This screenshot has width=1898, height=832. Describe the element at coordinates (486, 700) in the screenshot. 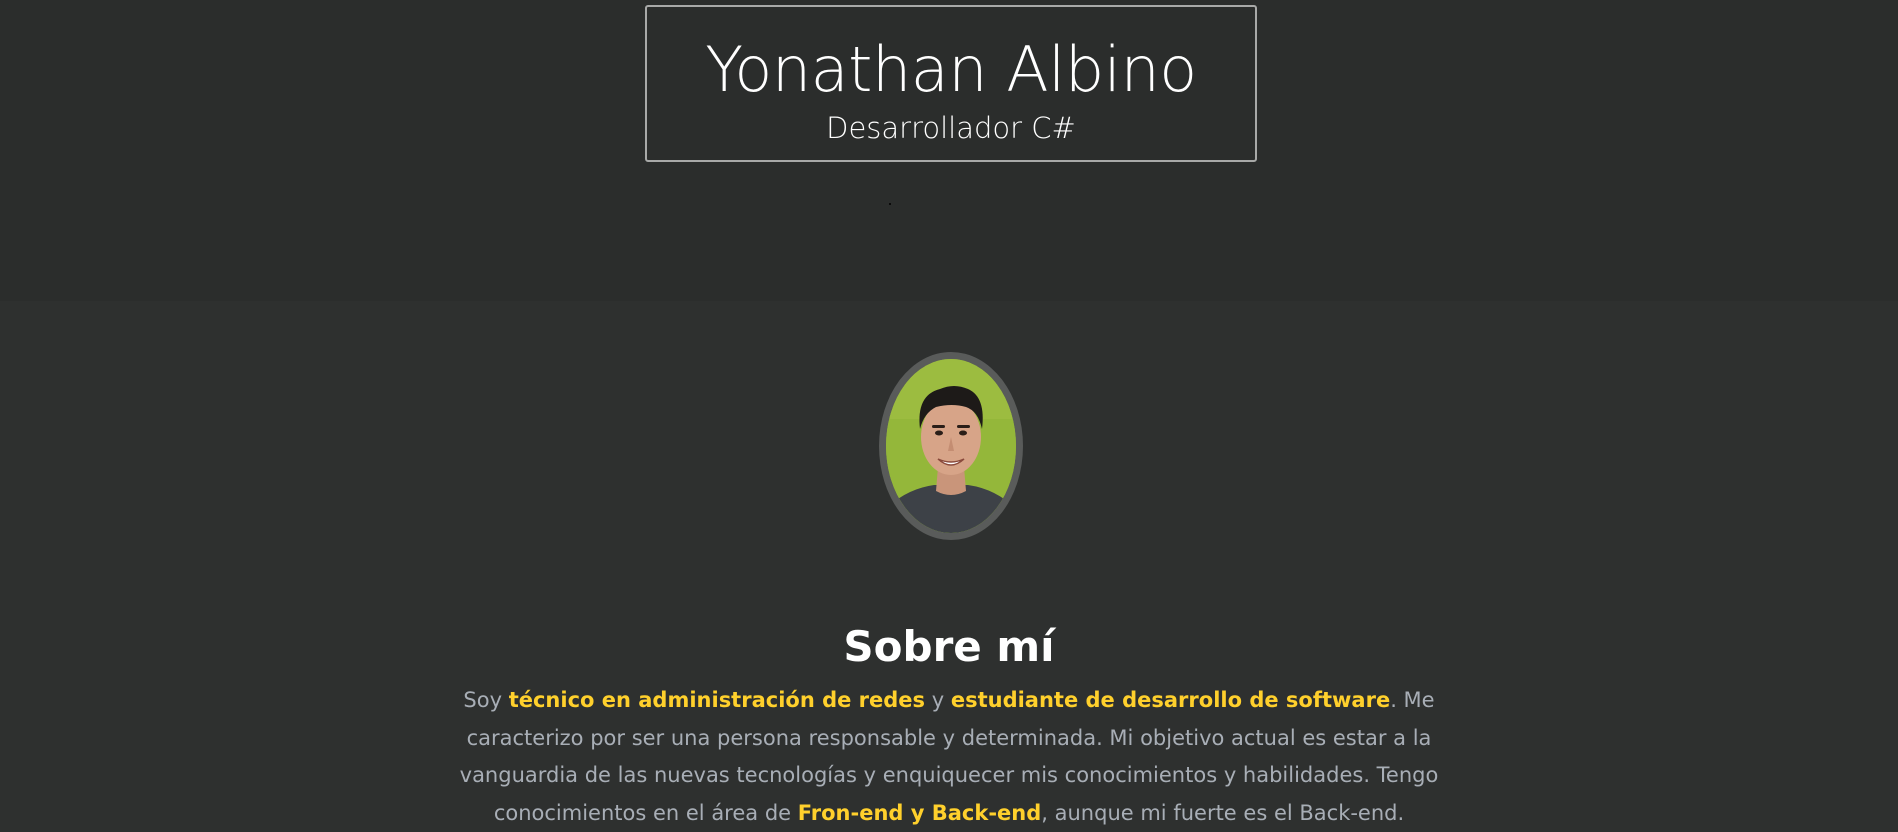

I see `bio-text-1: Soy` at that location.